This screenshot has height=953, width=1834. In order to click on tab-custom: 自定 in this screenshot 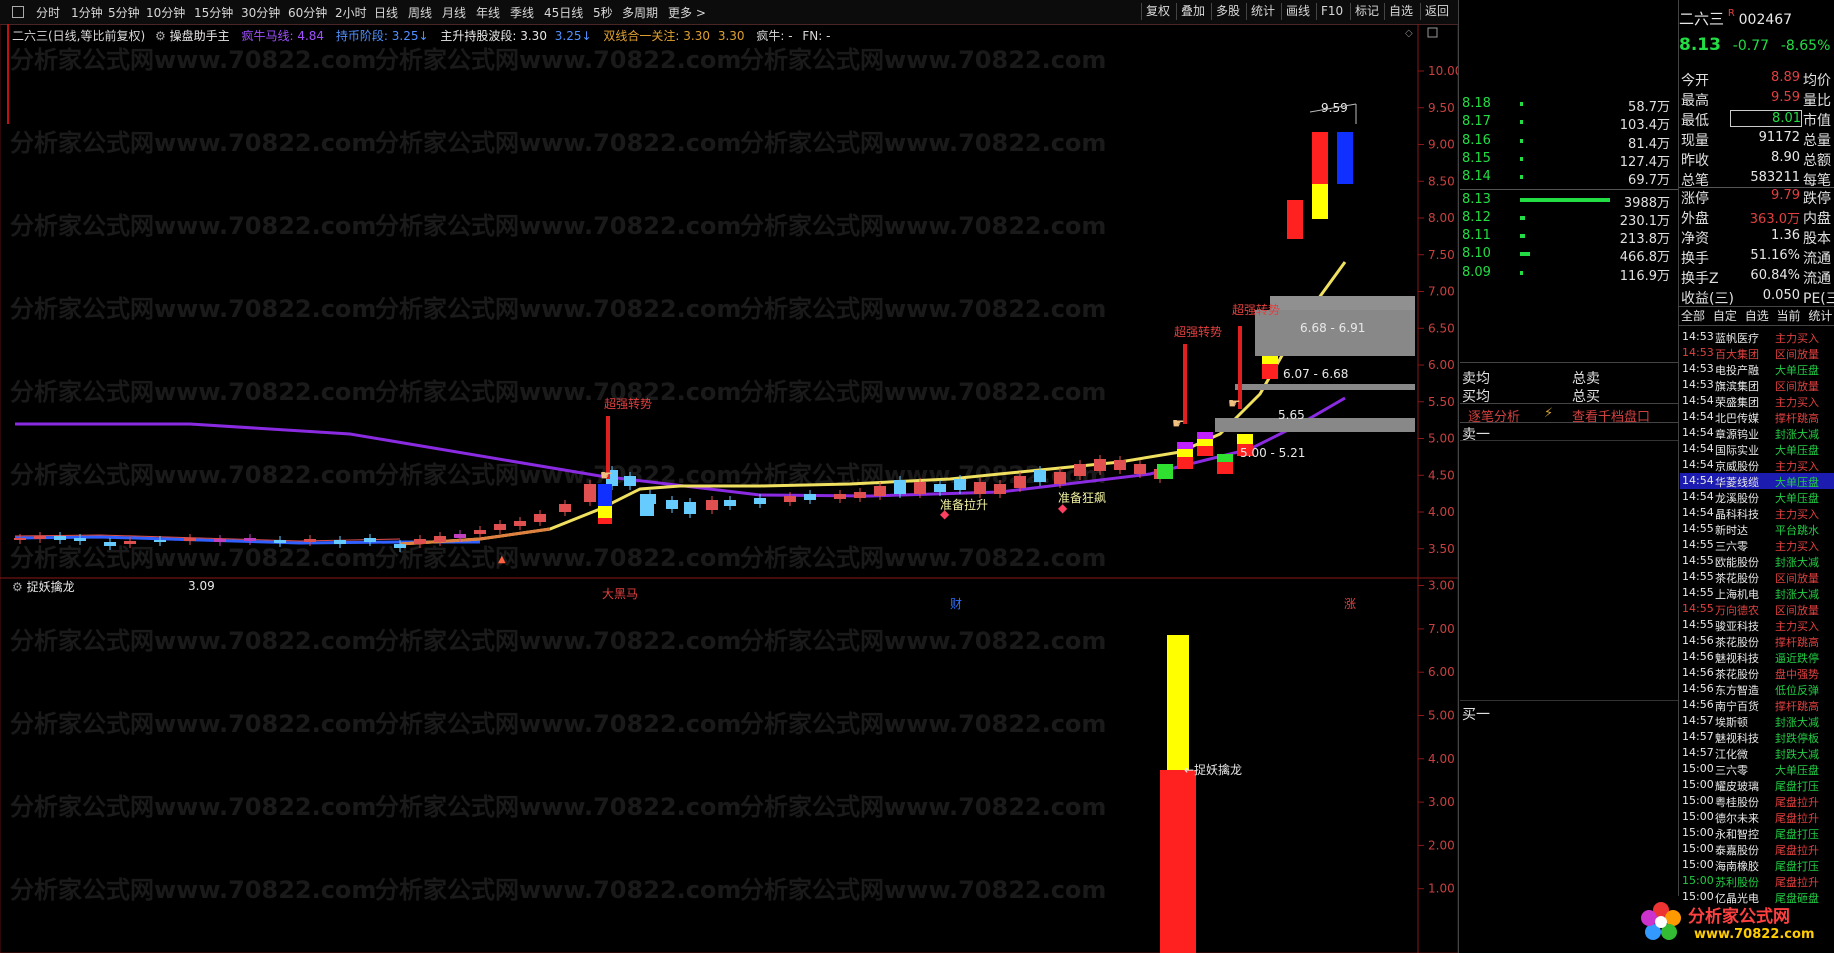, I will do `click(1725, 316)`.